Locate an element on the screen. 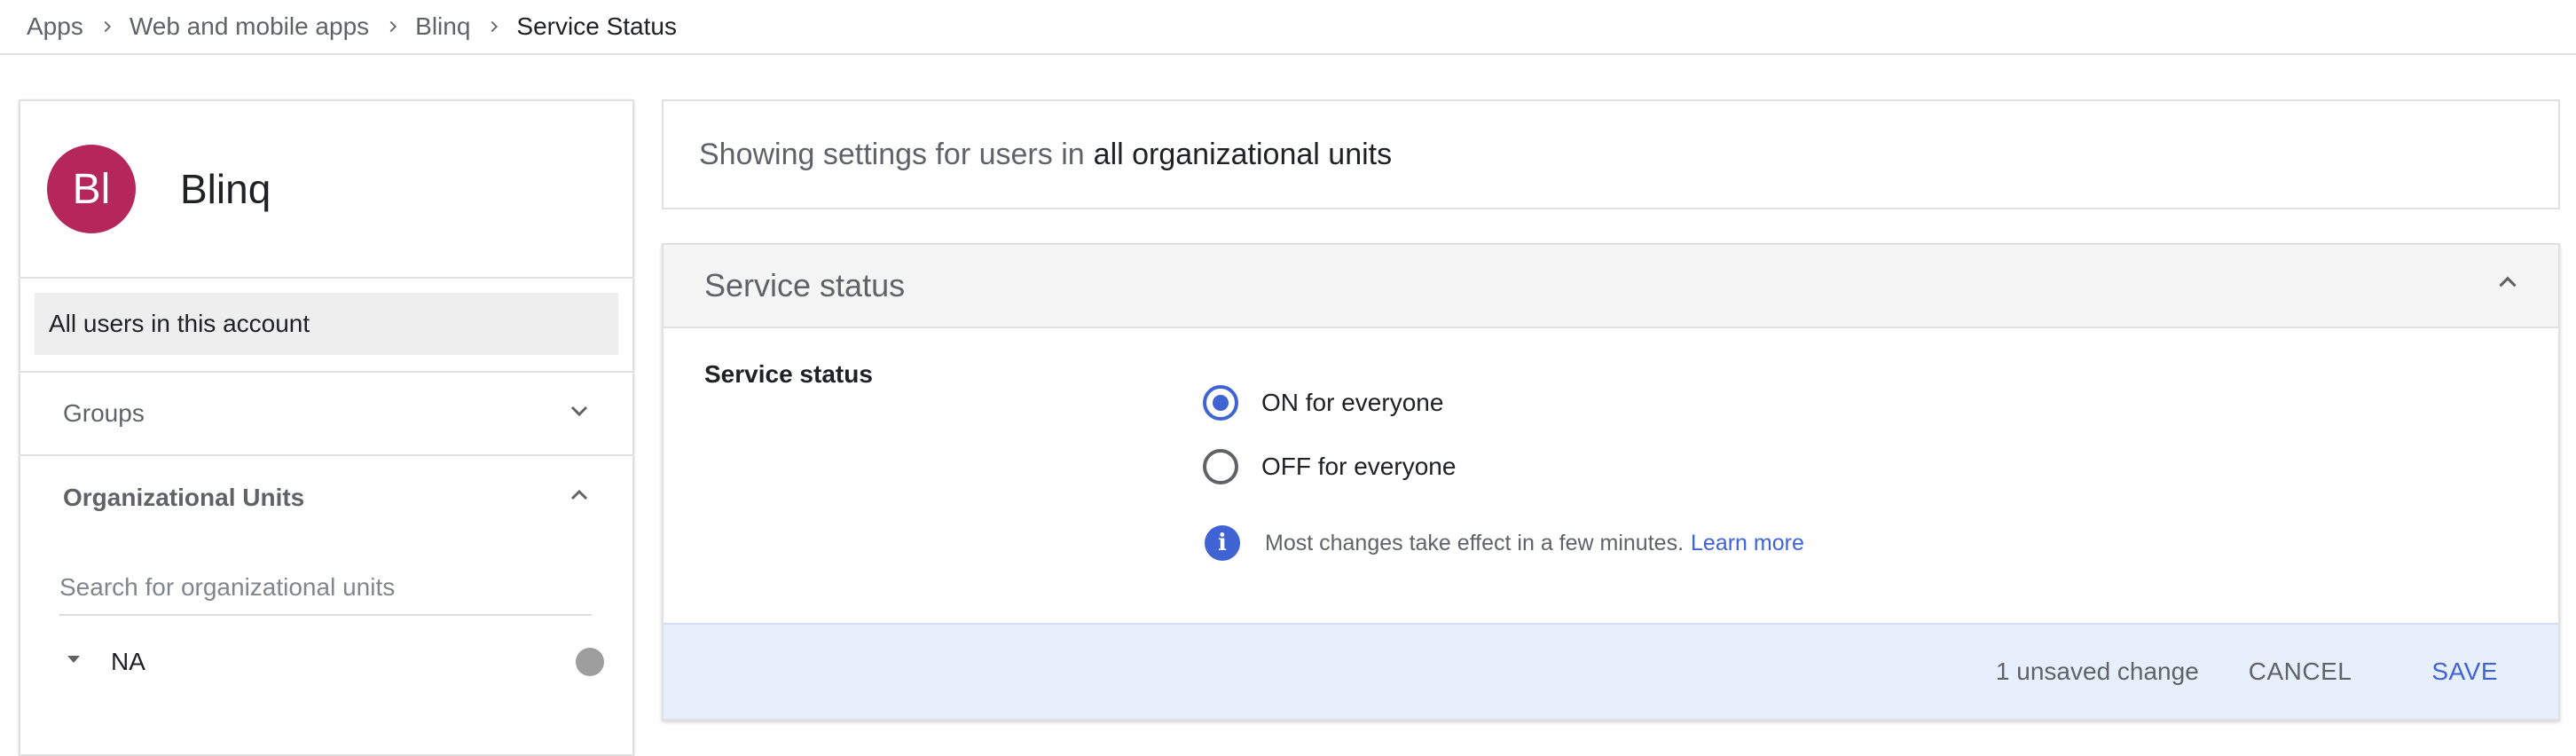  caret-down-icon is located at coordinates (73, 662).